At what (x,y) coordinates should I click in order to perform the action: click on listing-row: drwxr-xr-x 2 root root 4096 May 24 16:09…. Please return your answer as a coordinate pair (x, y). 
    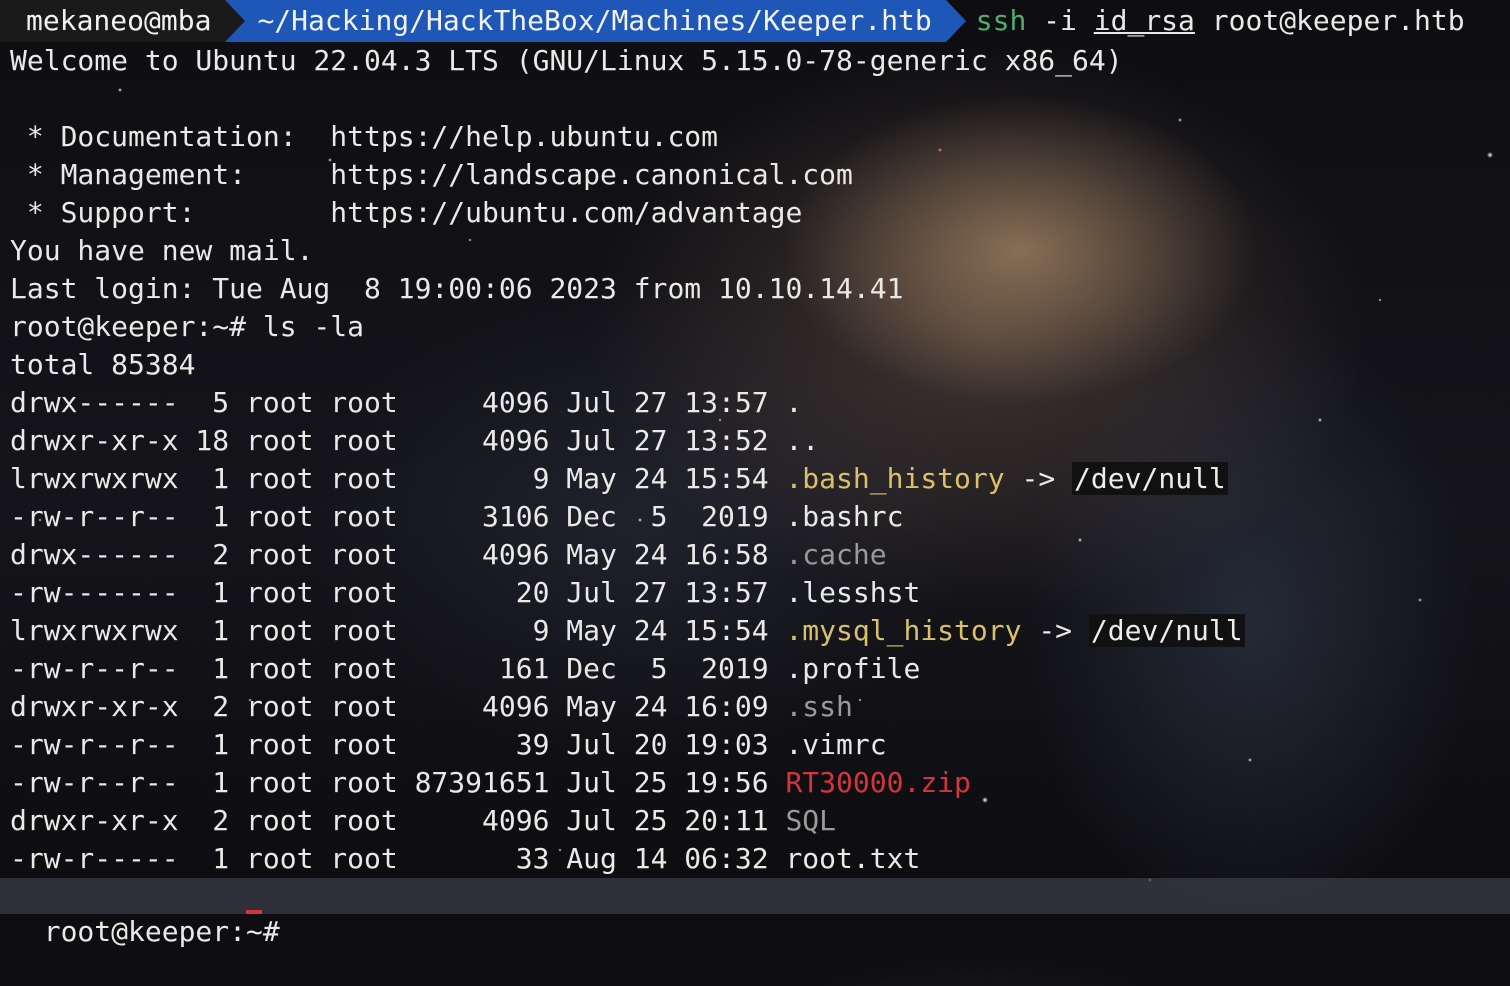
    Looking at the image, I should click on (755, 707).